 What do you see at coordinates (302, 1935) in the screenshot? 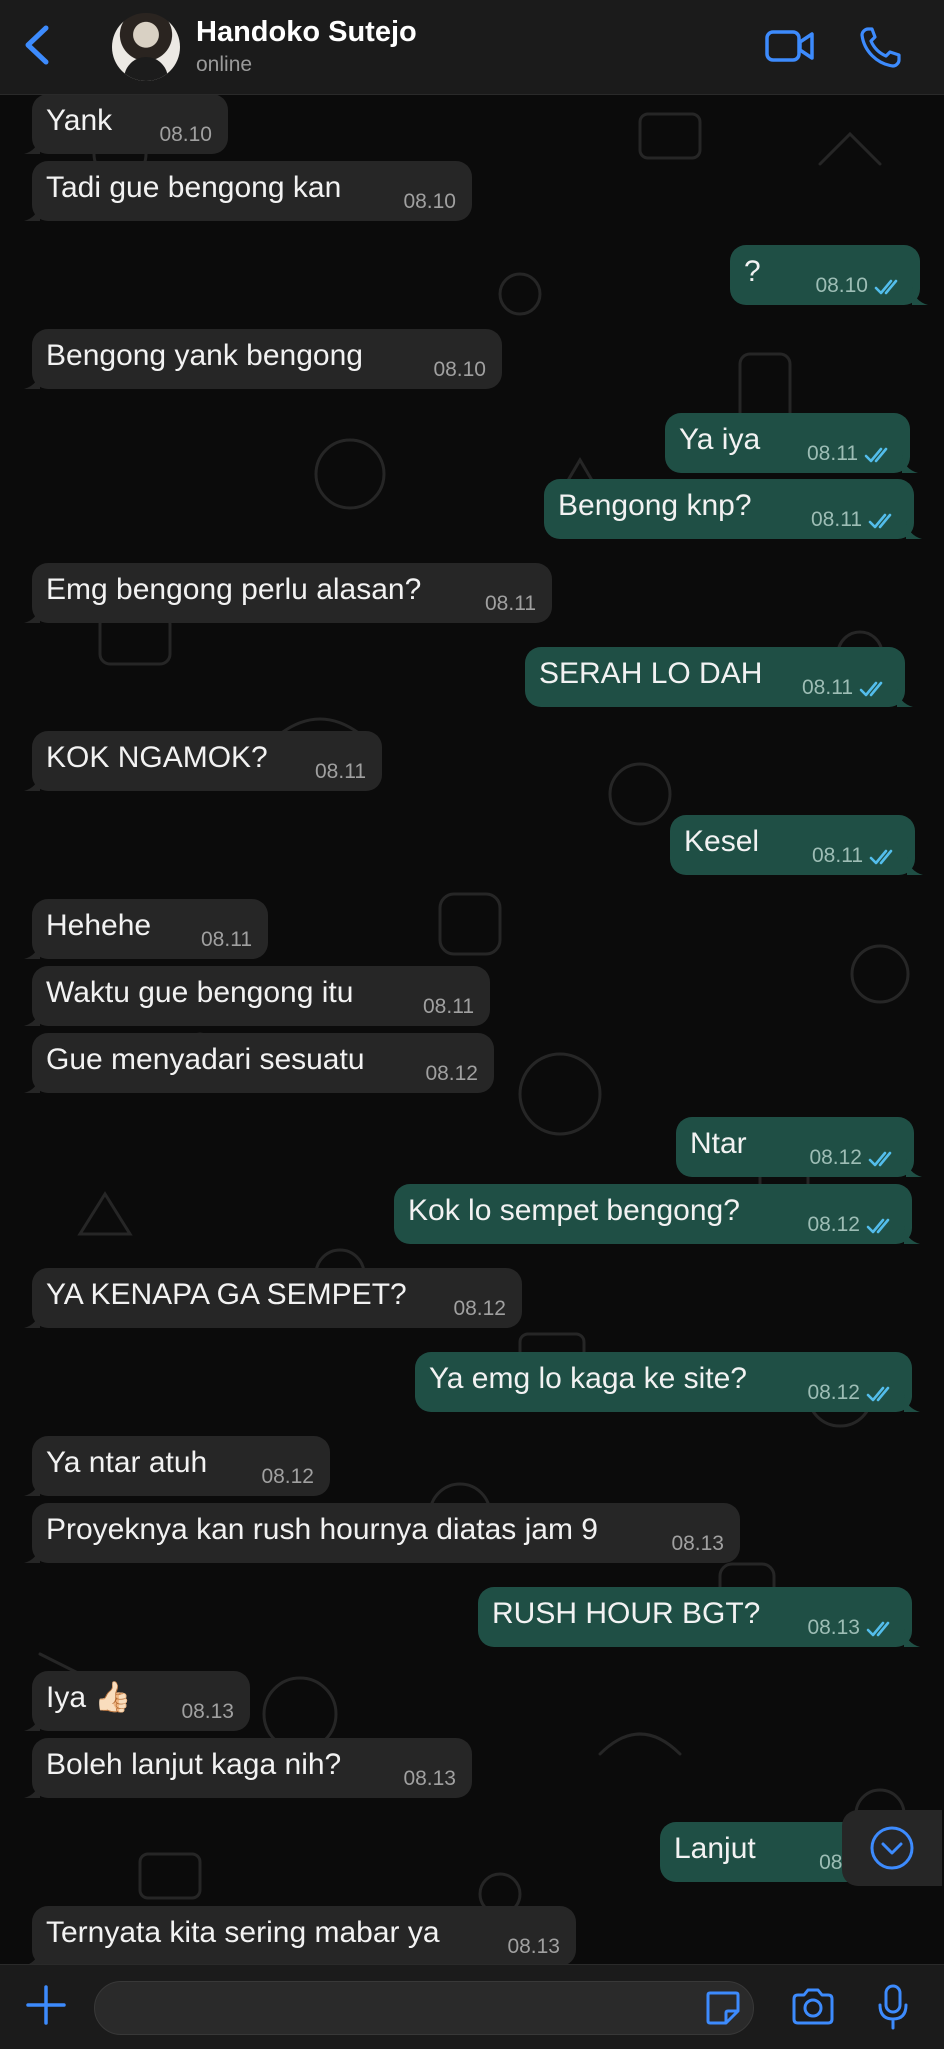
I see `incoming-message: Ternyata kita sering mabar ya 08.13` at bounding box center [302, 1935].